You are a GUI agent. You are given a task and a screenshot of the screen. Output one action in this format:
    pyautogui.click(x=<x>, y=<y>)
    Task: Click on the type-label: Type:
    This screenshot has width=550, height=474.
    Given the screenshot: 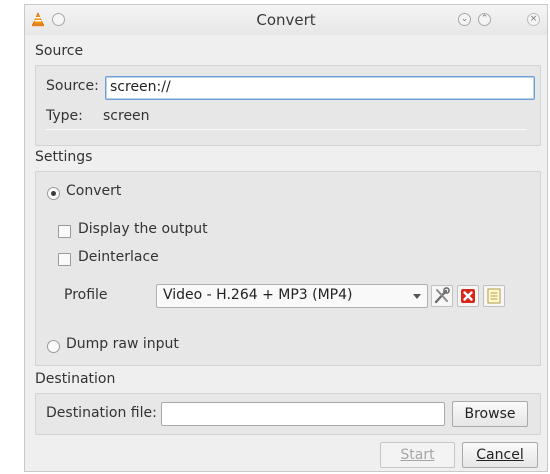 What is the action you would take?
    pyautogui.click(x=64, y=116)
    